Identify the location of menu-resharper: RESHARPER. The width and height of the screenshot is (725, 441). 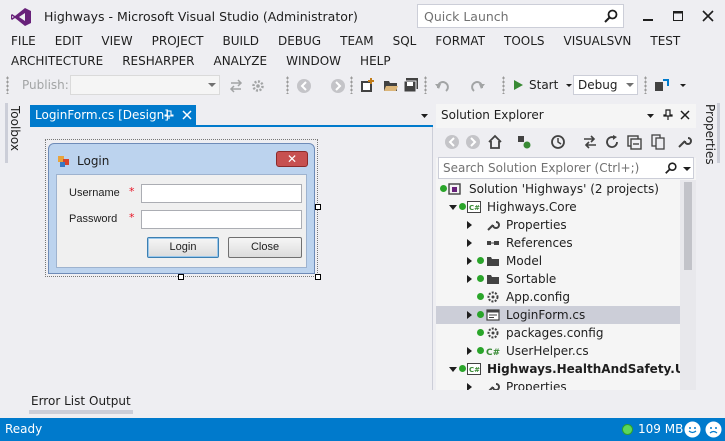
(156, 61).